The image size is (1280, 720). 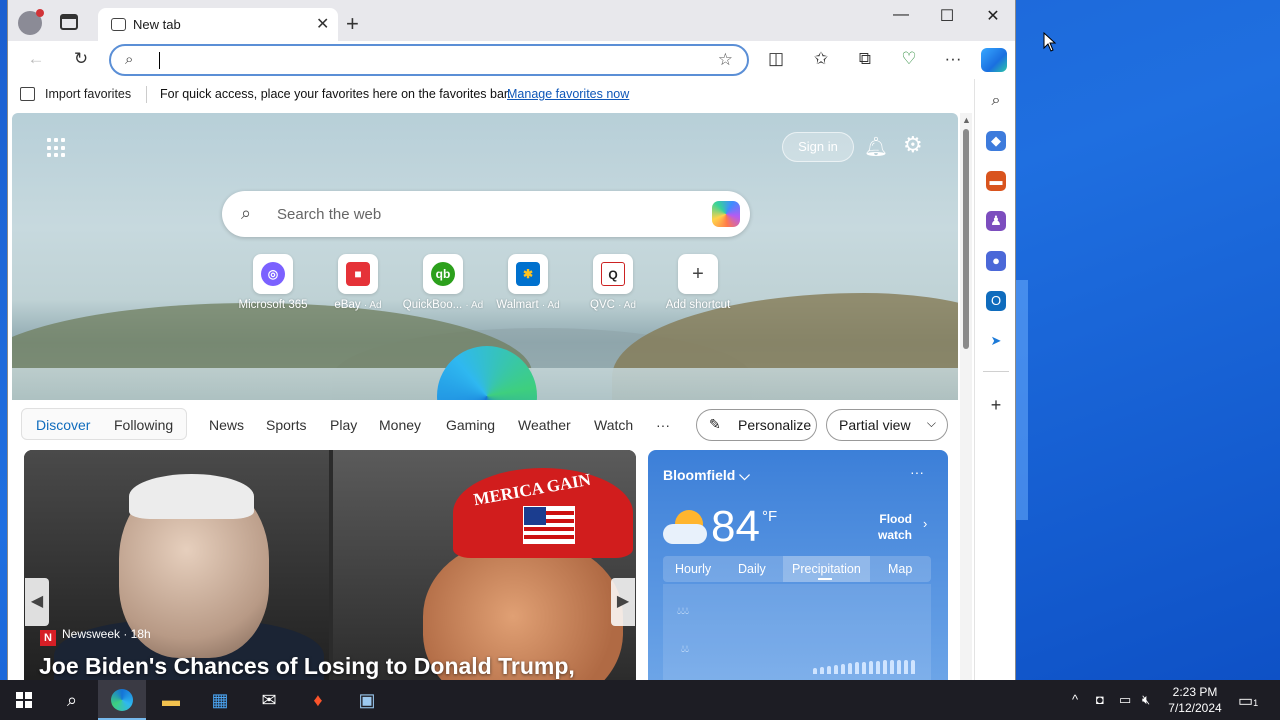 I want to click on windows-logo-icon, so click(x=24, y=700).